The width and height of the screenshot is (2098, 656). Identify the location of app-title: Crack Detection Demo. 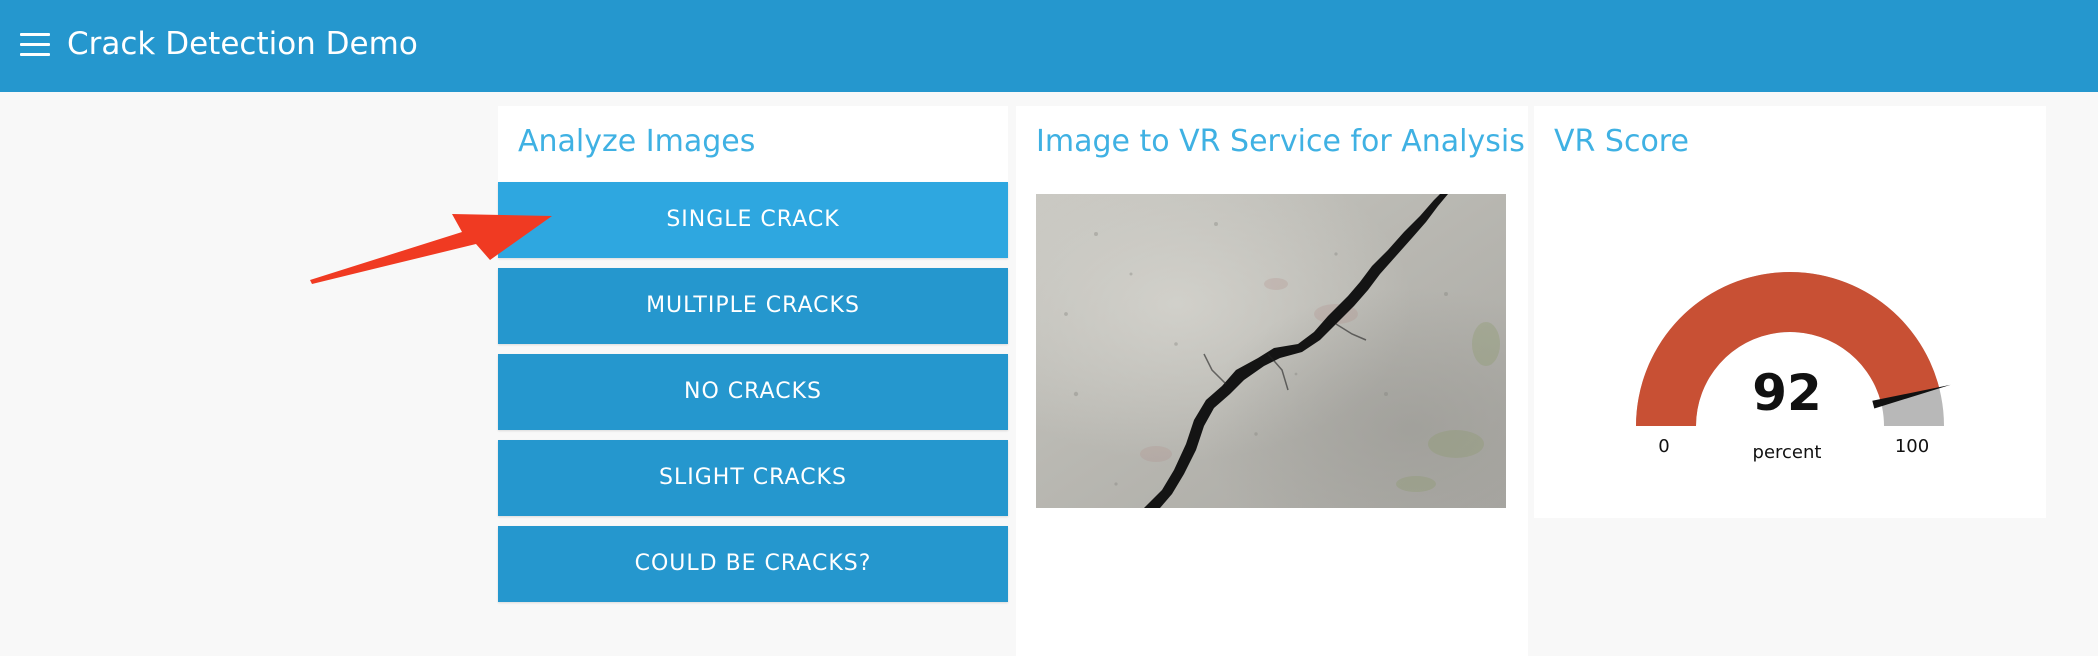
(242, 44).